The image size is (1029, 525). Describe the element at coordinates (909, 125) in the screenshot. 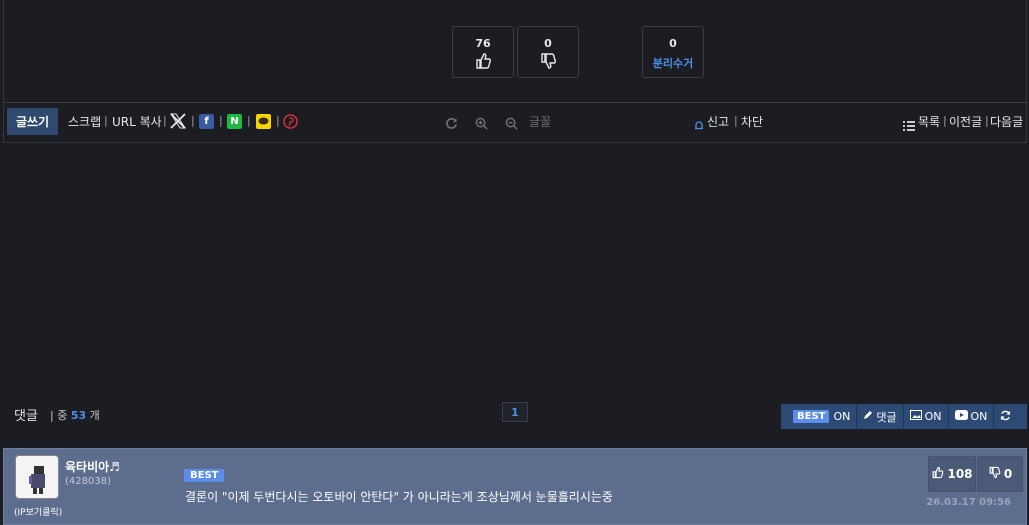

I see `list-icon` at that location.